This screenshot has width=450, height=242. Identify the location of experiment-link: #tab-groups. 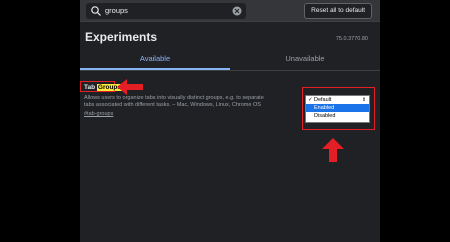
(98, 114).